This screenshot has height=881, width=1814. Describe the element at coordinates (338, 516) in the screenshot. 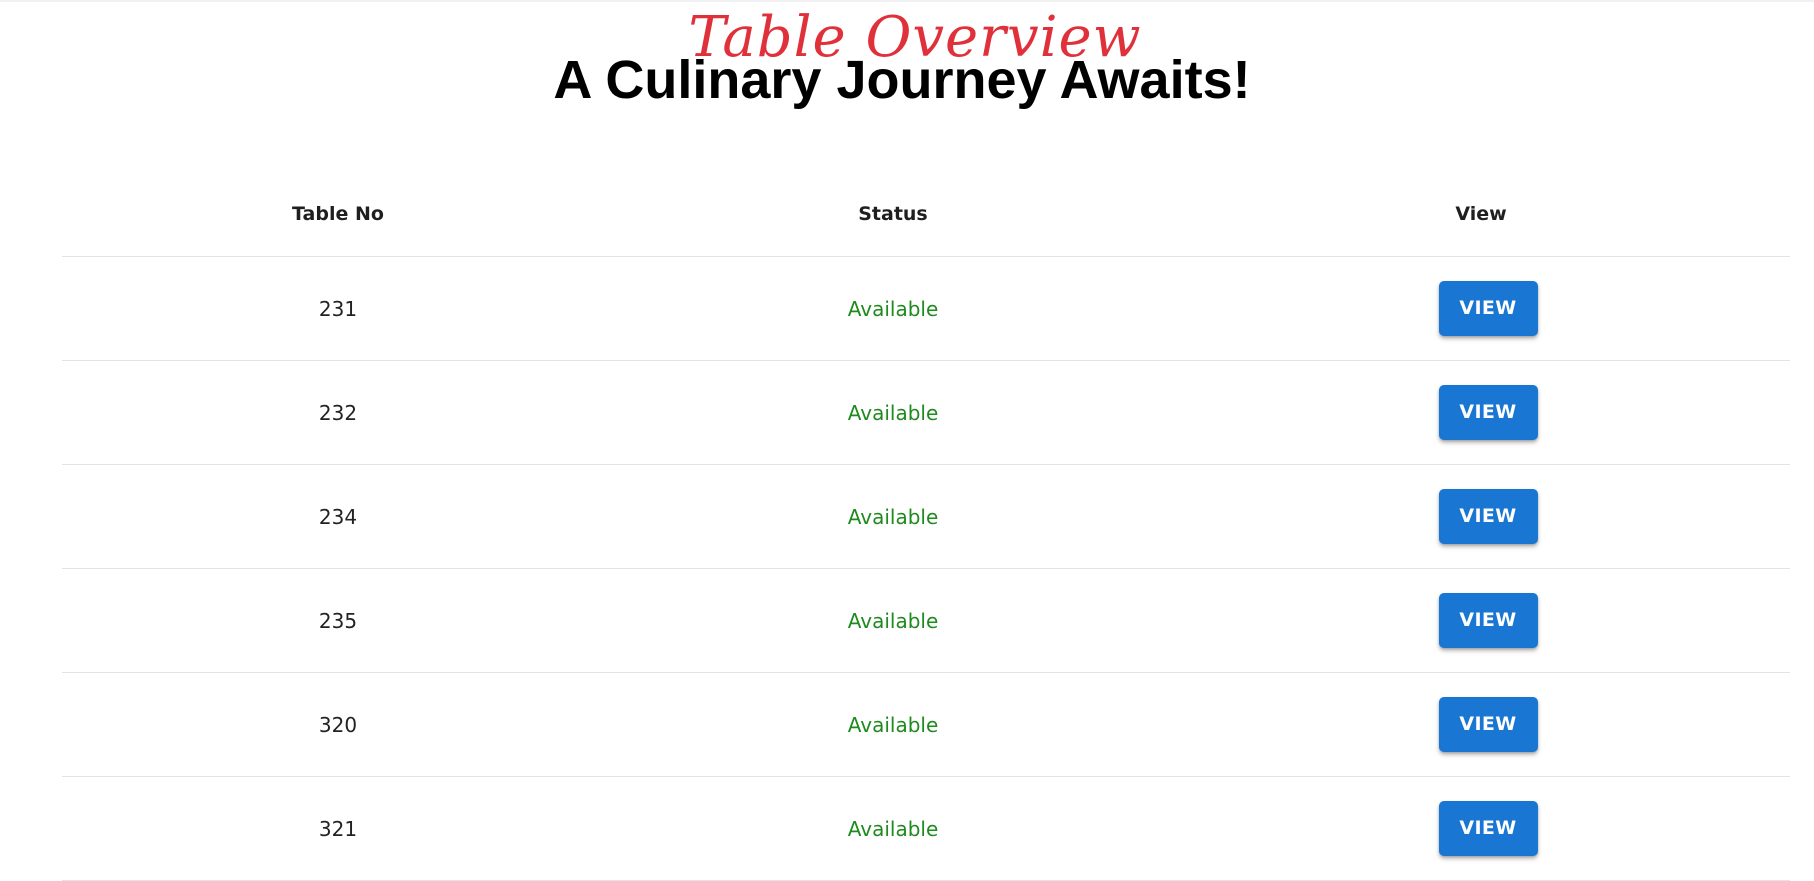

I see `table-no-cell: 234` at that location.